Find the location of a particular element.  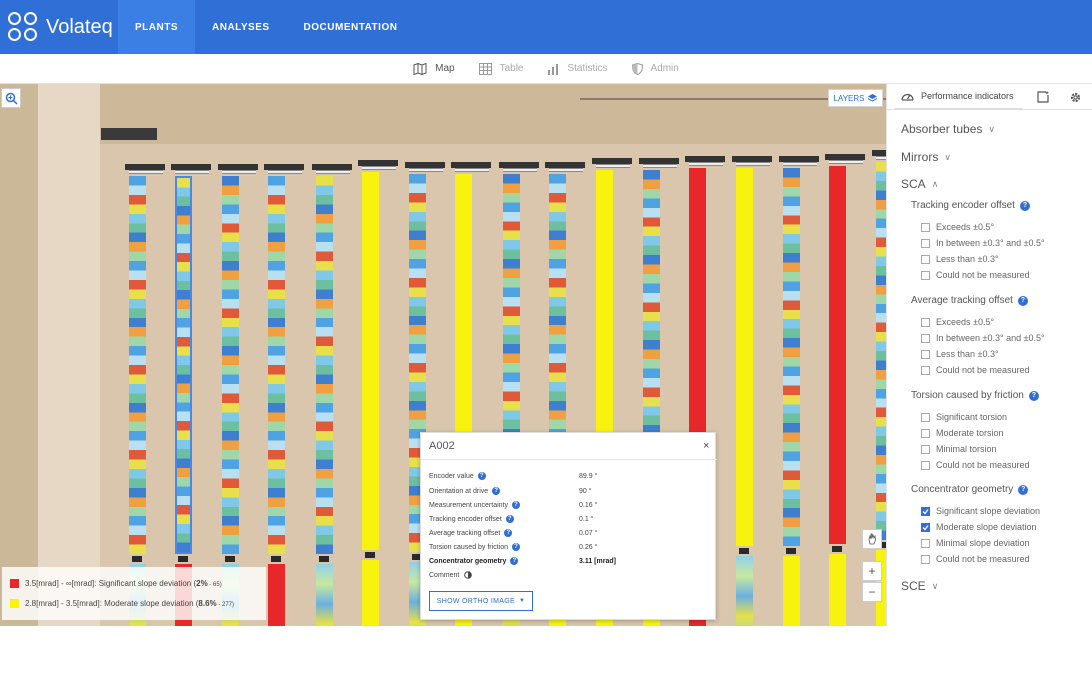

filter-option-torsion-1: Moderate torsion is located at coordinates (962, 433).